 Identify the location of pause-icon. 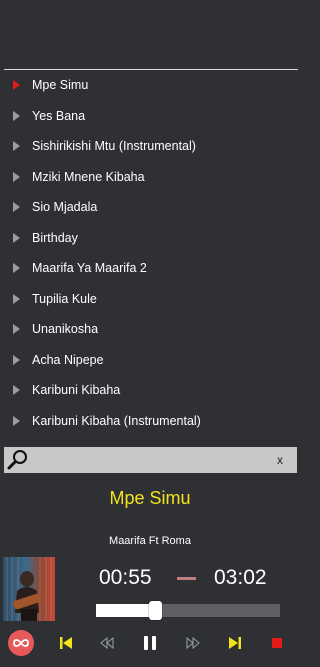
(150, 643).